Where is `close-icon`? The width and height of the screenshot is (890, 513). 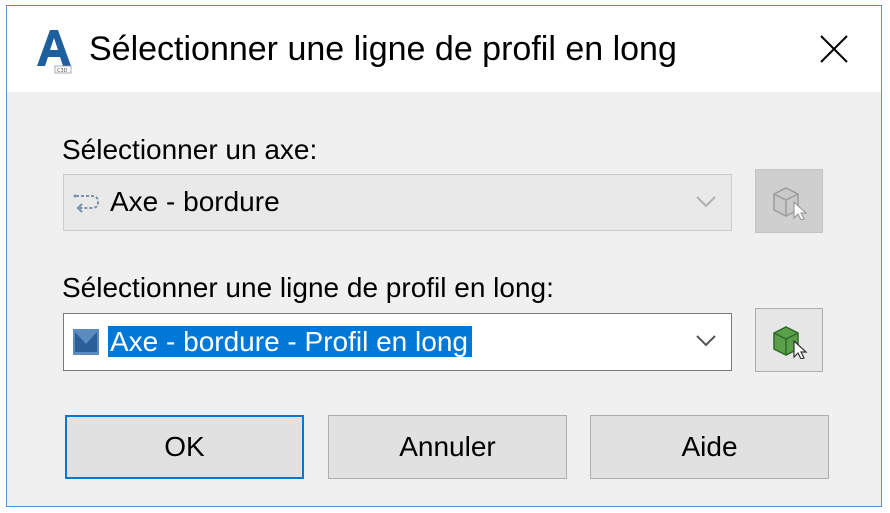 close-icon is located at coordinates (834, 49).